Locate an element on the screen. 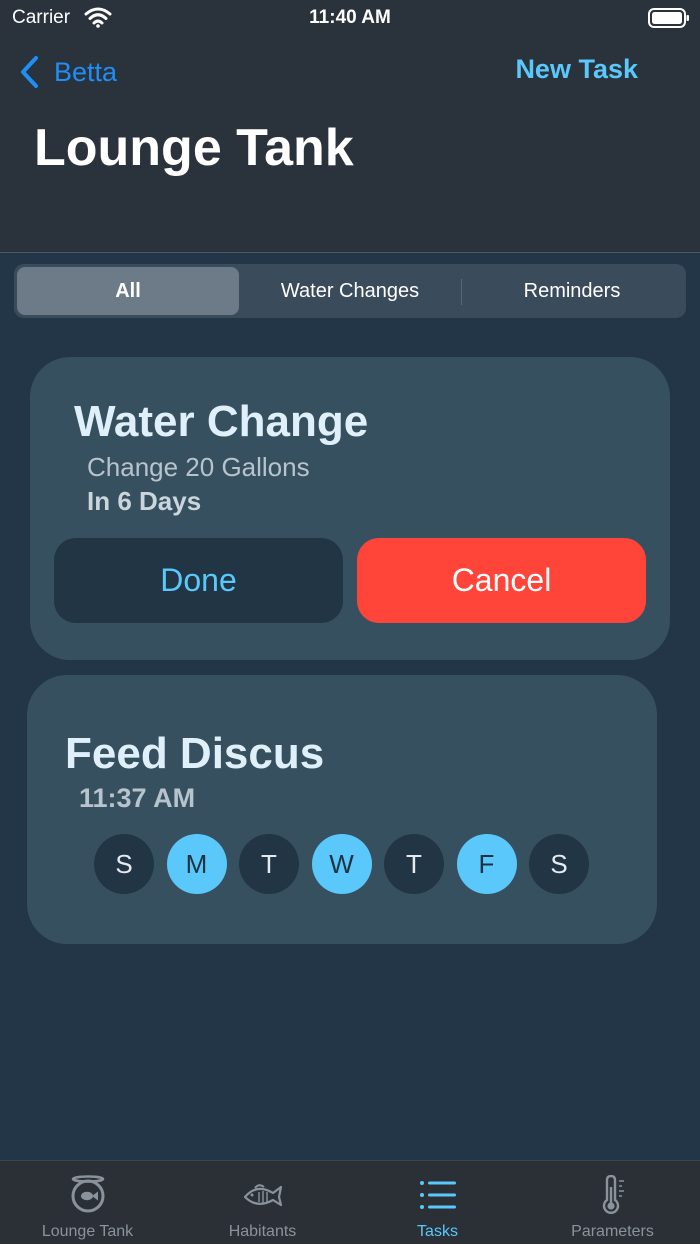 This screenshot has height=1244, width=700. status-time: 11:40 AM is located at coordinates (350, 17).